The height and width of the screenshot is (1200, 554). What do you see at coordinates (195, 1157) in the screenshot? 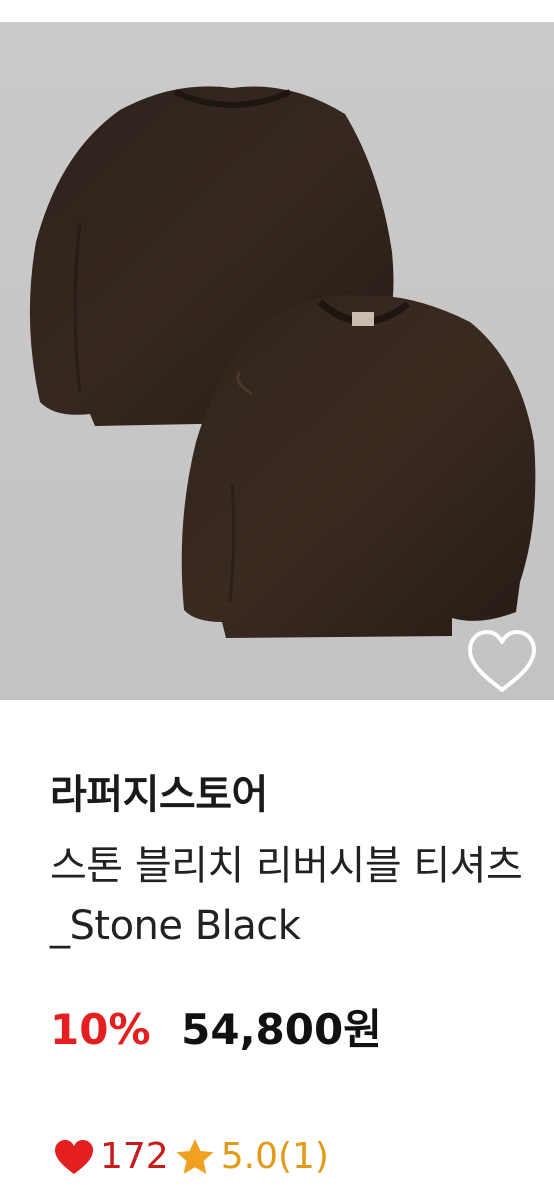
I see `star-icon` at bounding box center [195, 1157].